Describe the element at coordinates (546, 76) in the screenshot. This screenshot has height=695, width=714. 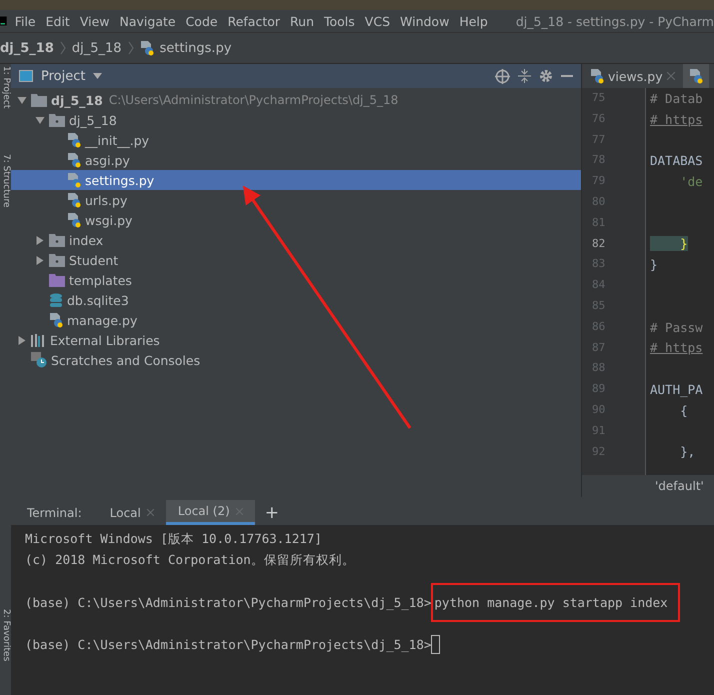
I see `settings-icon` at that location.